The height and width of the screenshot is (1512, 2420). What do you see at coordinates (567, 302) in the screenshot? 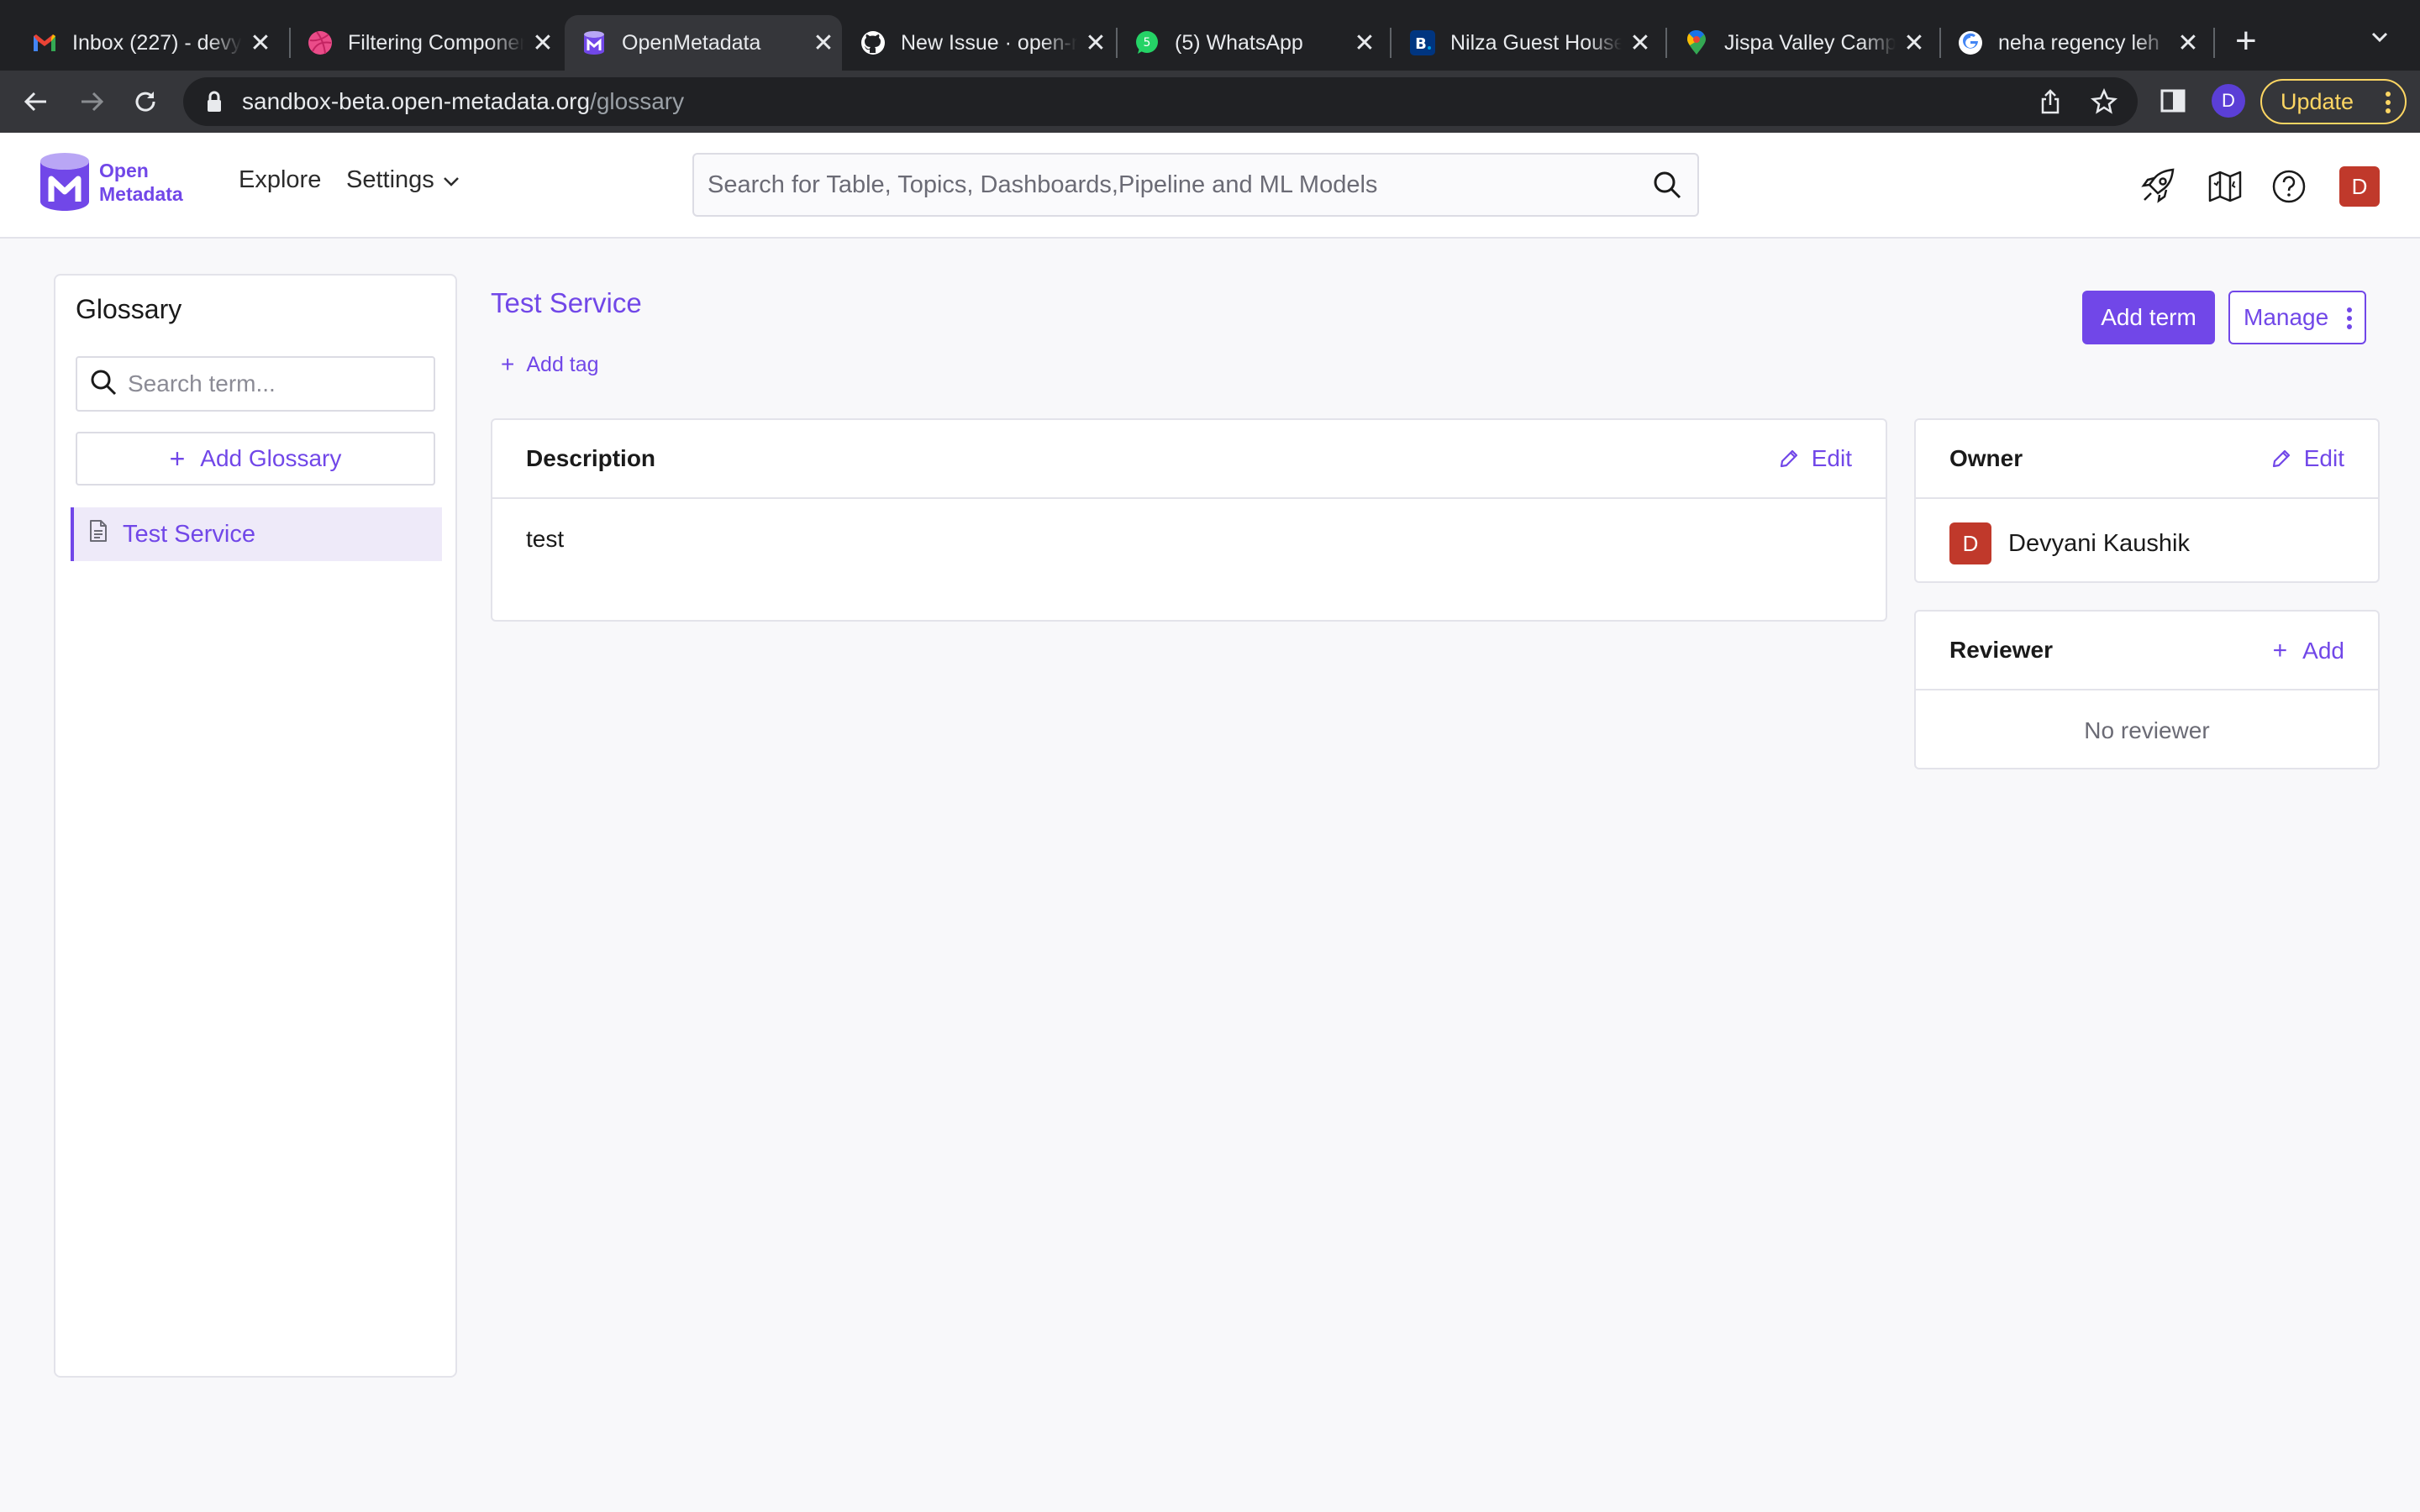
I see `page-title: Test Service` at bounding box center [567, 302].